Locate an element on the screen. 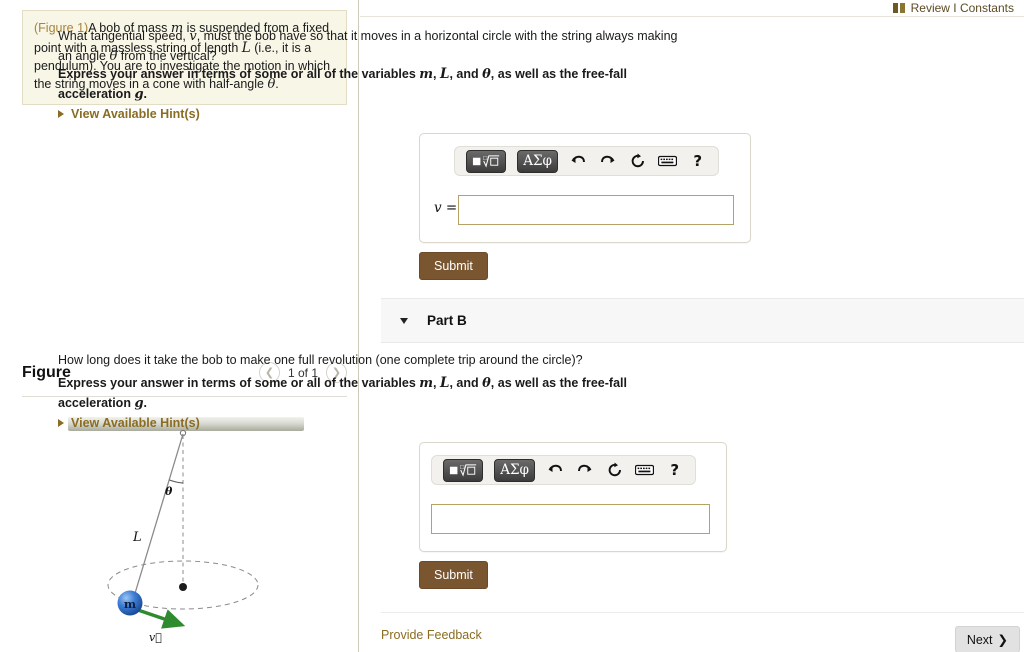  part-b-math-toolbar: □ ΑΣφ ? is located at coordinates (563, 470).